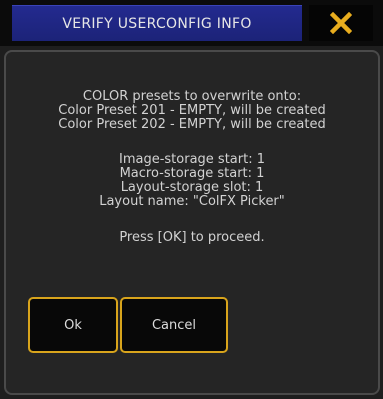  I want to click on message-image-storage: Image-storage start: 1, so click(192, 159).